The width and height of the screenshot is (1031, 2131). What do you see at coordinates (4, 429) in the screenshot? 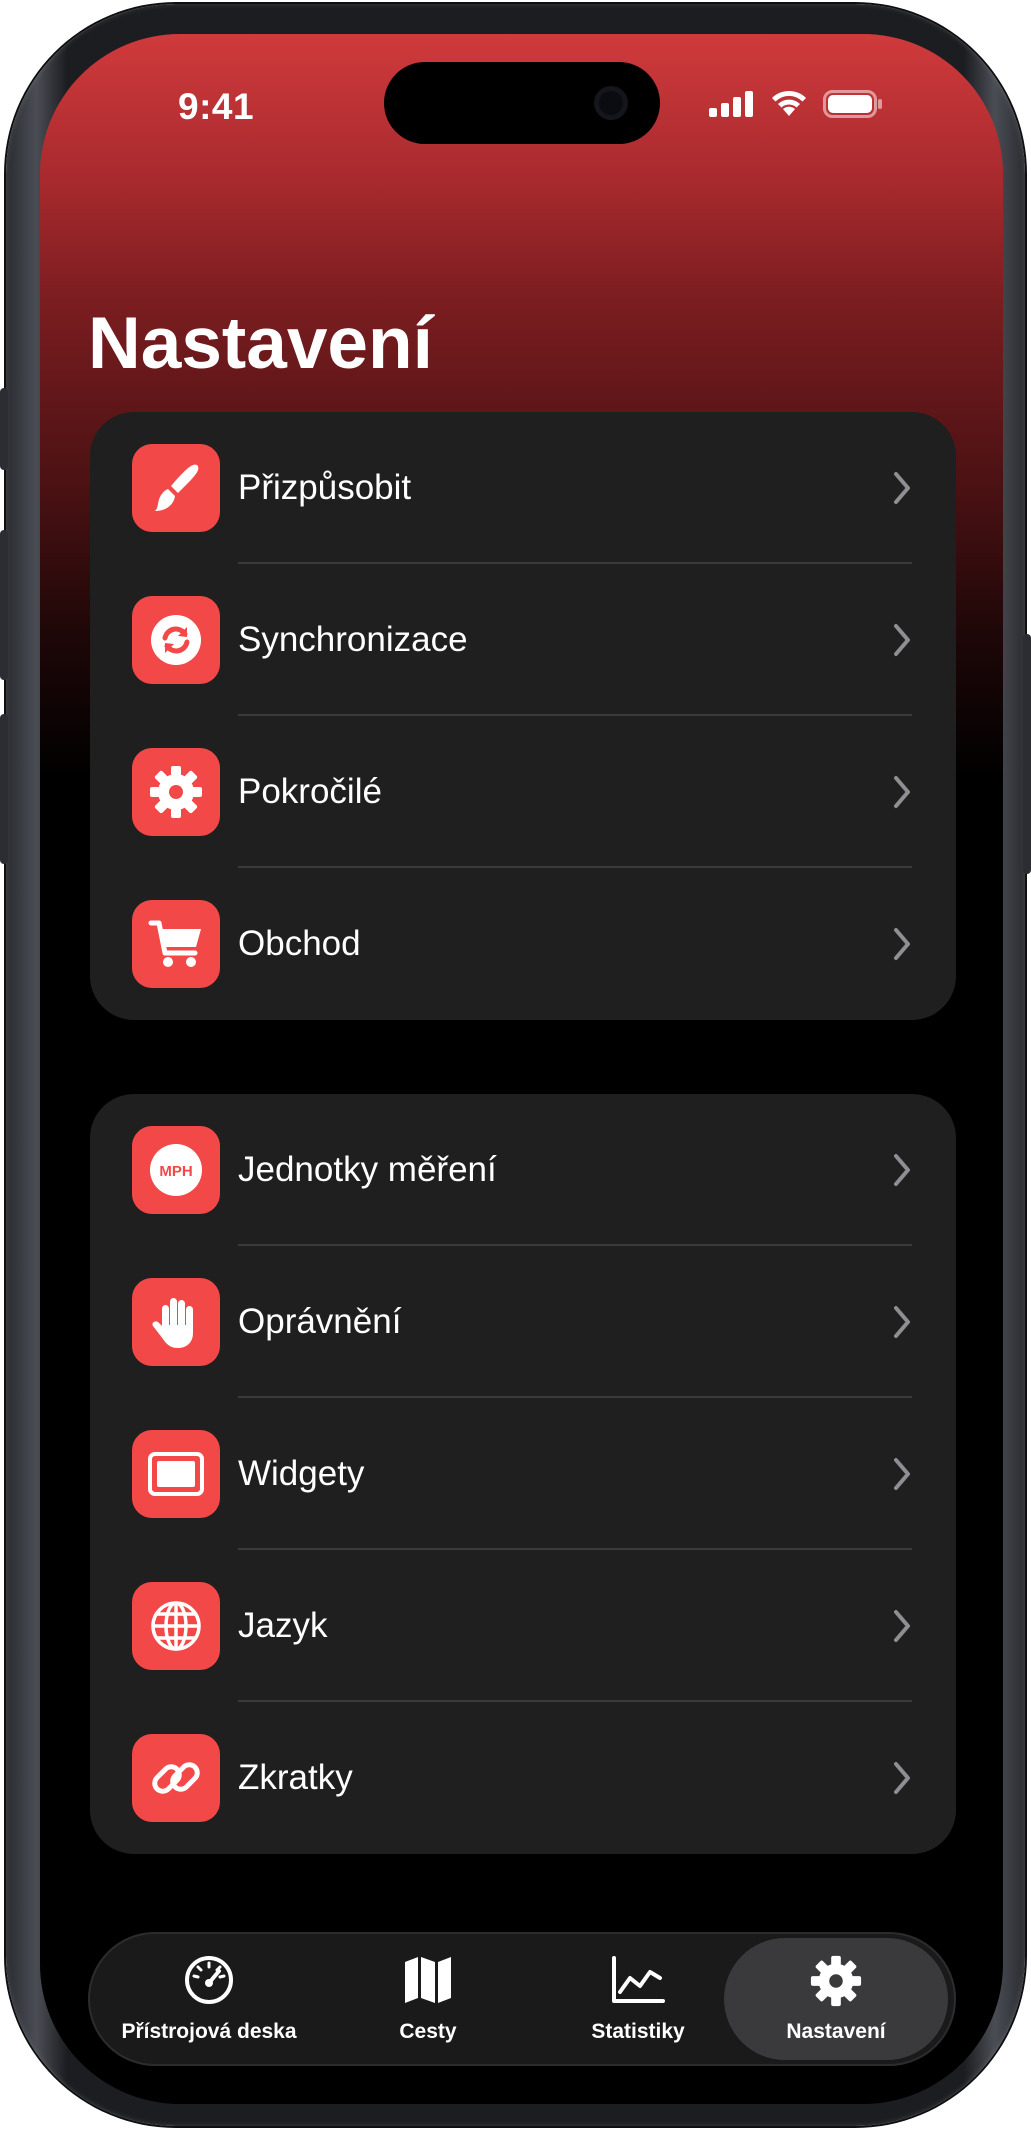
I see `action-button` at bounding box center [4, 429].